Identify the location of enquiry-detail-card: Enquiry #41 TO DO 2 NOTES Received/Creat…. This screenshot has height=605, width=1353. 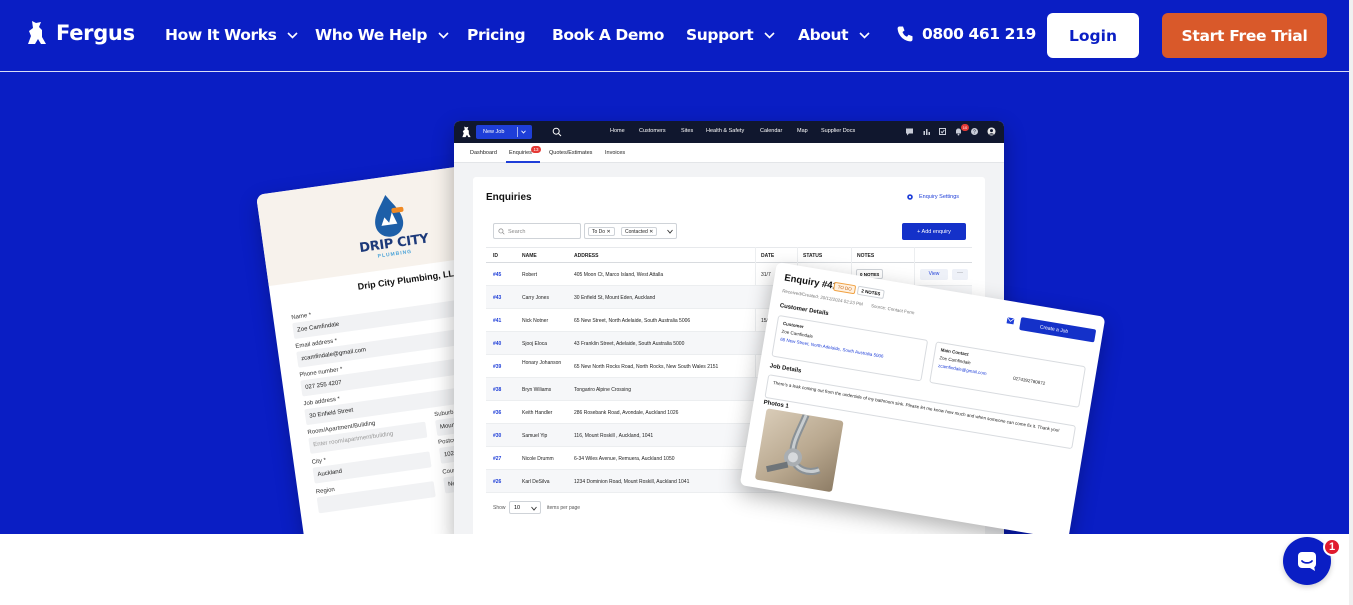
(922, 398).